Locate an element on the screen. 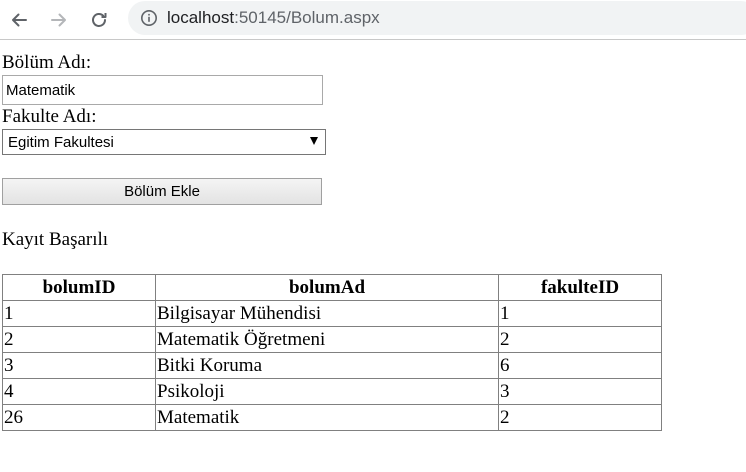 This screenshot has height=472, width=746. url-text: localhost:50145/Bolum.aspx is located at coordinates (273, 18).